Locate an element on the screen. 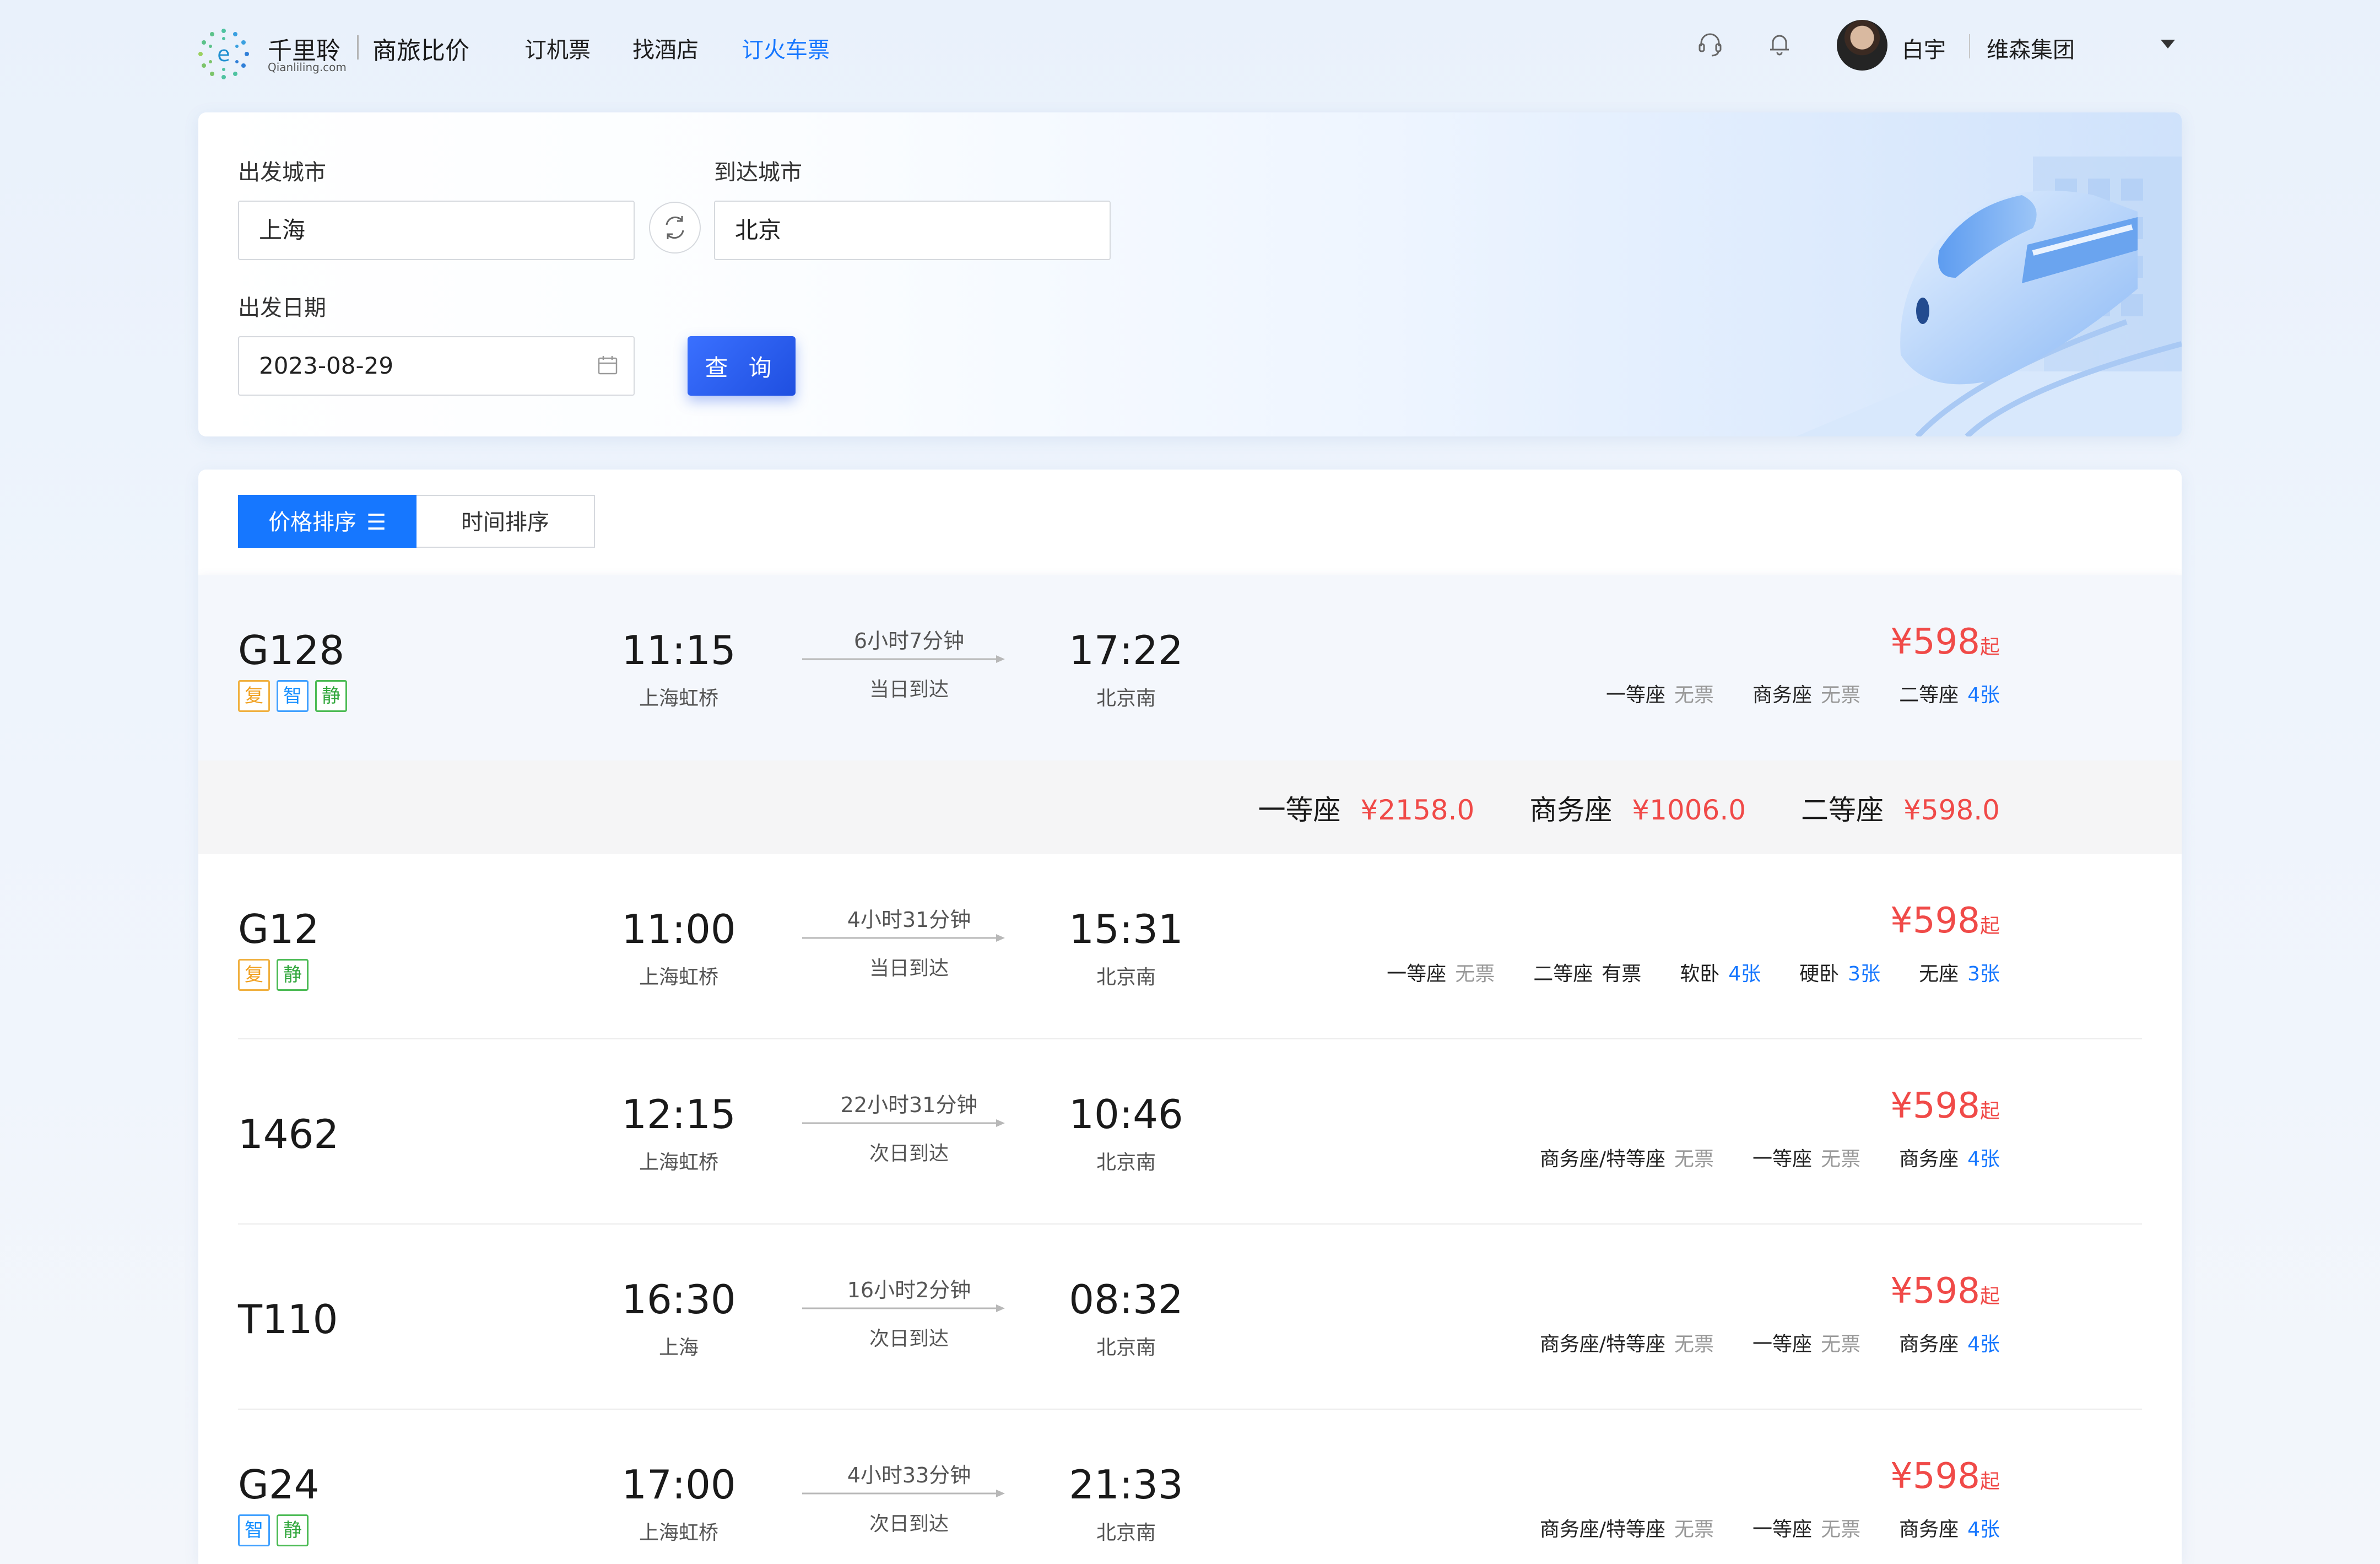 This screenshot has width=2380, height=1564. depart-station: 上海 is located at coordinates (678, 1347).